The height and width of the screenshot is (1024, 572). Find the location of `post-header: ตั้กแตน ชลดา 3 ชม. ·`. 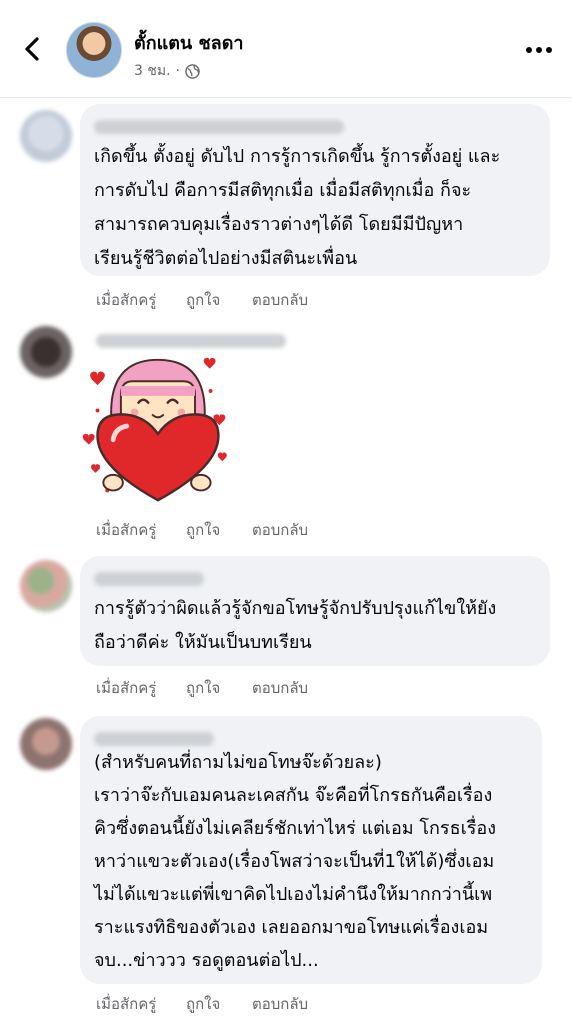

post-header: ตั้กแตน ชลดา 3 ชม. · is located at coordinates (286, 49).